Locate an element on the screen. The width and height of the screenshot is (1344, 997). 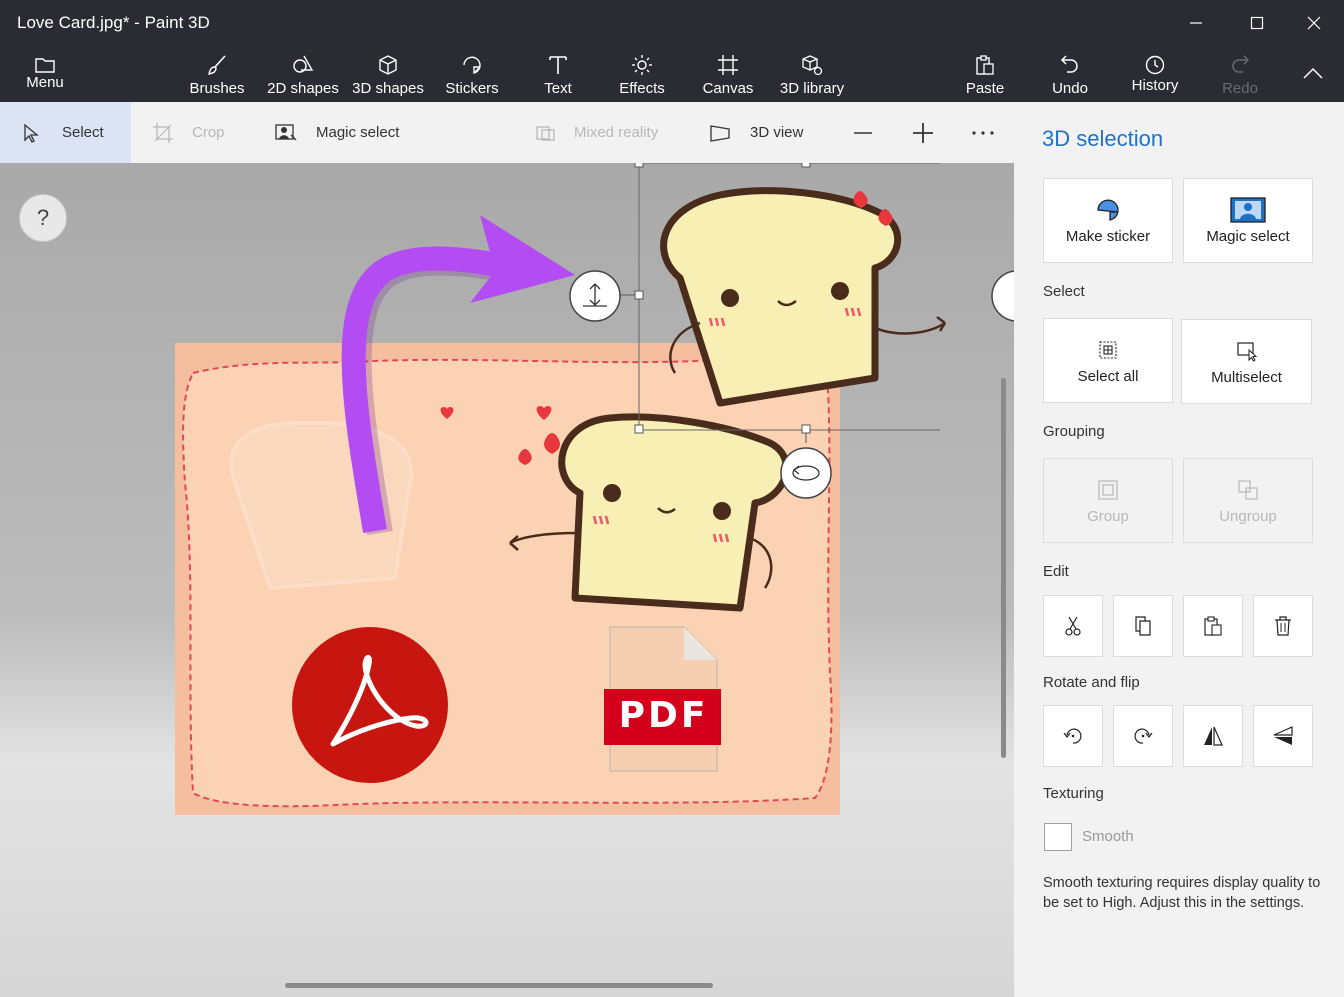
pdf-label: PDF is located at coordinates (663, 715).